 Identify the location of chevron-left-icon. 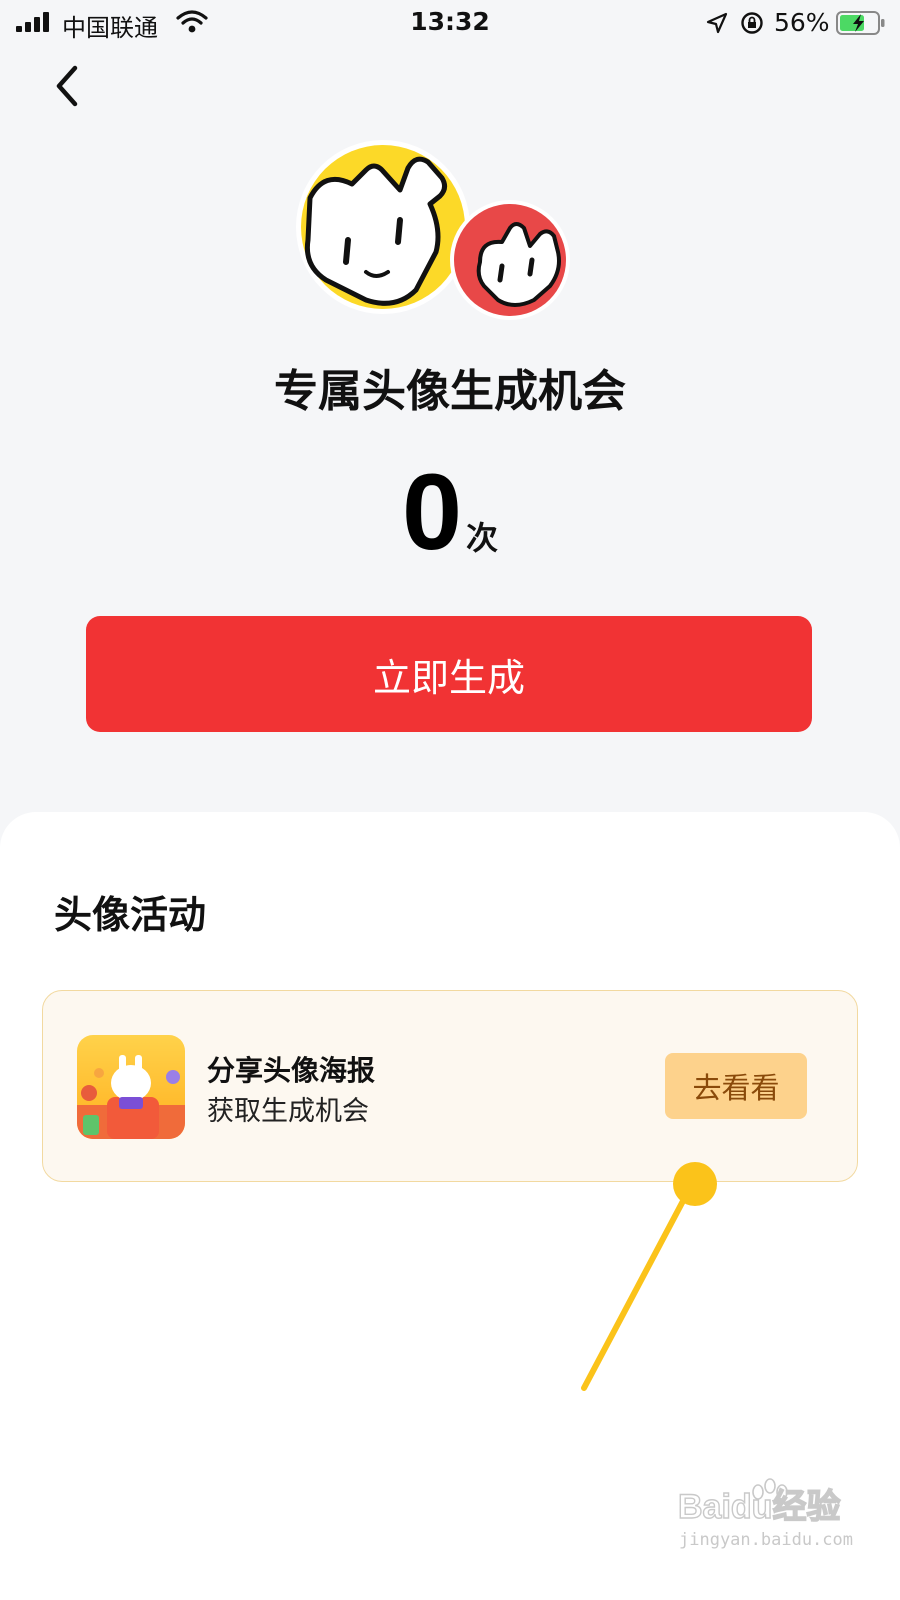
(67, 86).